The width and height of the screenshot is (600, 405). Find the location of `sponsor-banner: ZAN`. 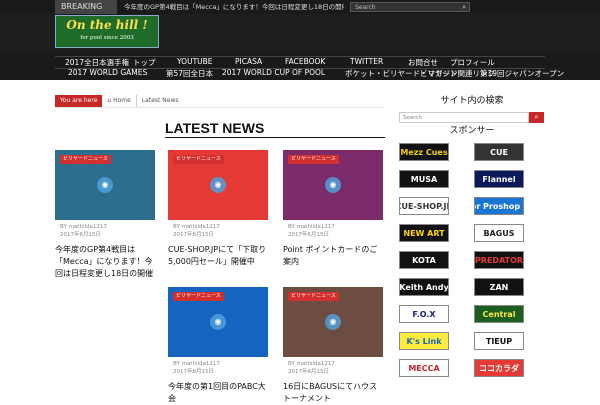

sponsor-banner: ZAN is located at coordinates (499, 287).